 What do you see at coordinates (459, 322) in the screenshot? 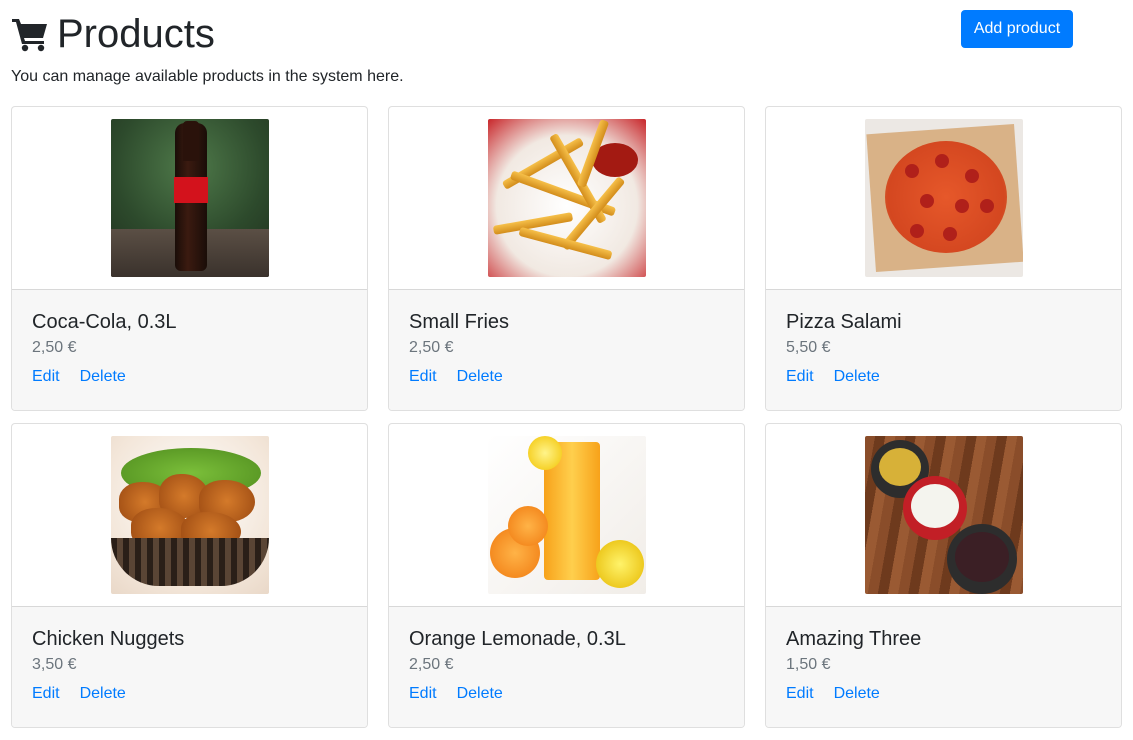
I see `product-name: Small Fries` at bounding box center [459, 322].